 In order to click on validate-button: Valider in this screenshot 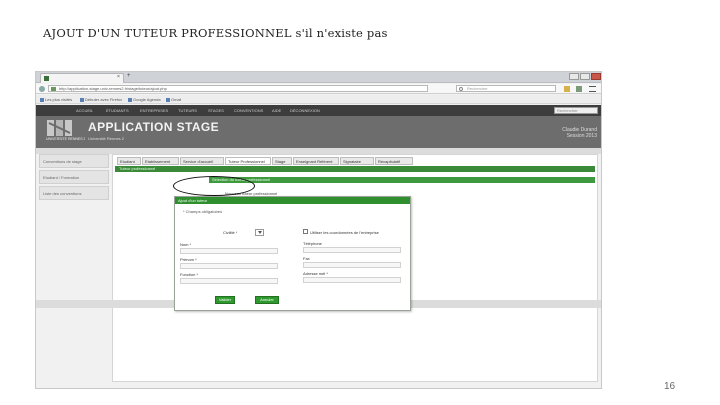, I will do `click(225, 300)`.